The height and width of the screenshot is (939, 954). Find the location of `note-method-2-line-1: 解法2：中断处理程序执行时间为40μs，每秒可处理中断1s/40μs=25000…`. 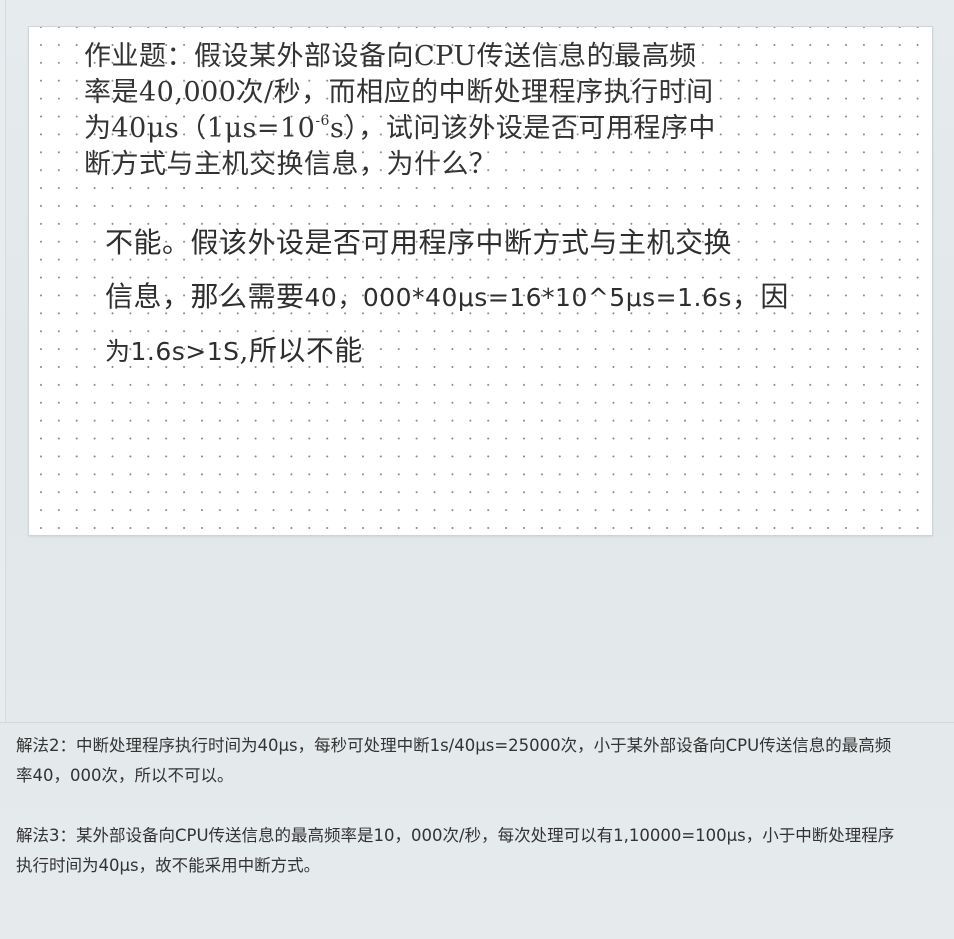

note-method-2-line-1: 解法2：中断处理程序执行时间为40μs，每秒可处理中断1s/40μs=25000… is located at coordinates (454, 745).